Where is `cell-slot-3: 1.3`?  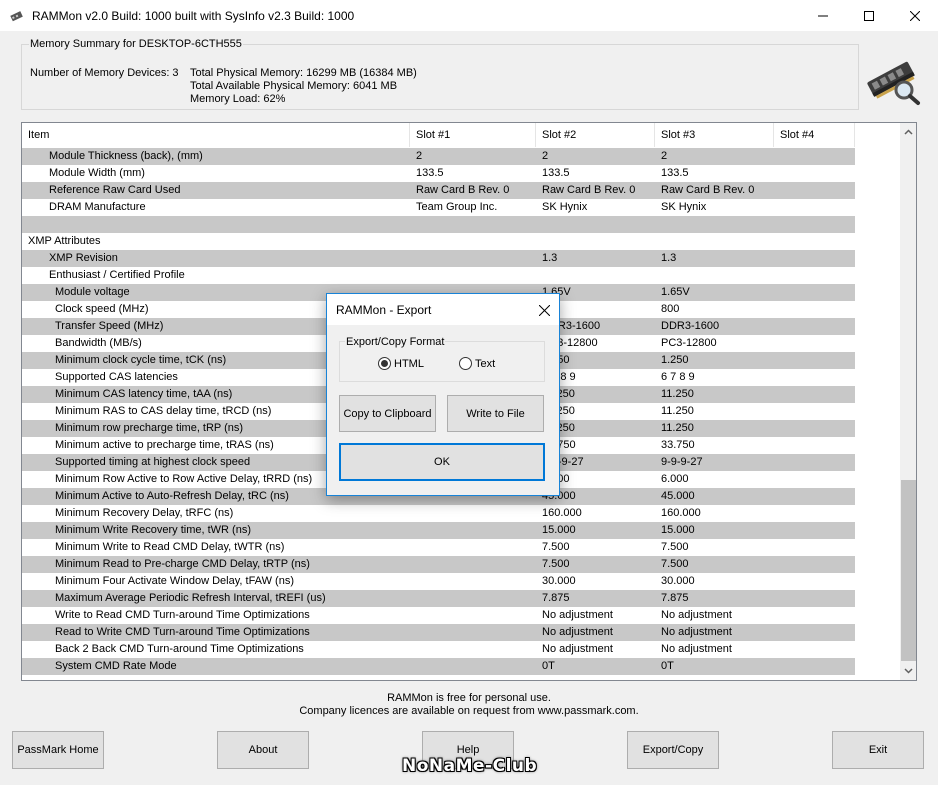 cell-slot-3: 1.3 is located at coordinates (669, 258).